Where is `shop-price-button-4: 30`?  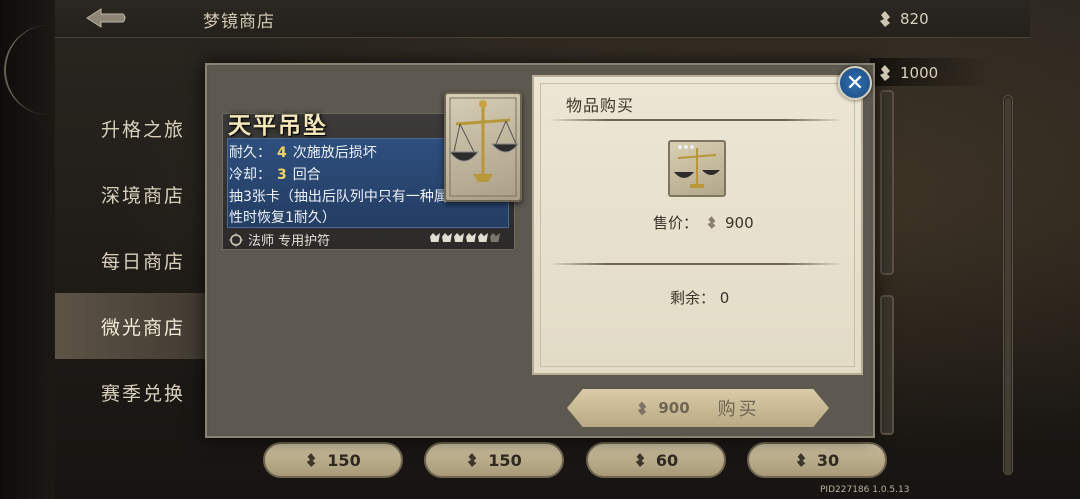 shop-price-button-4: 30 is located at coordinates (817, 460).